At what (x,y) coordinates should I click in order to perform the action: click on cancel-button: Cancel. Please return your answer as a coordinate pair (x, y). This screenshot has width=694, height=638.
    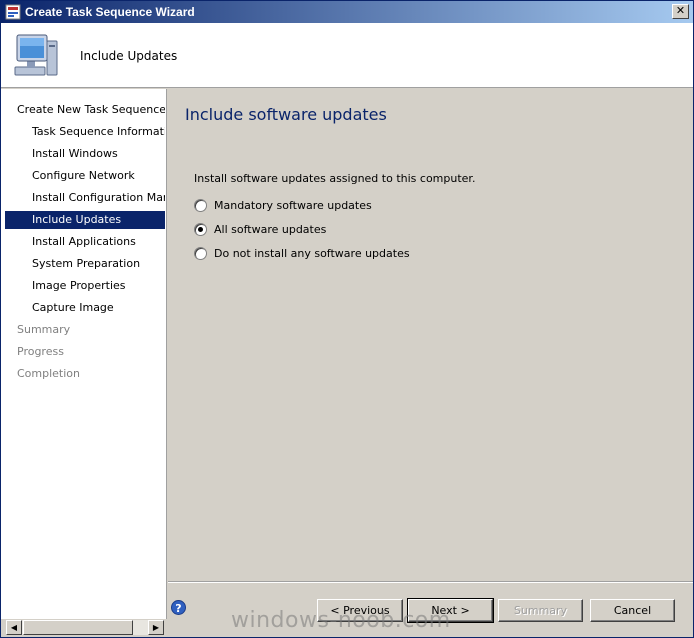
    Looking at the image, I should click on (632, 610).